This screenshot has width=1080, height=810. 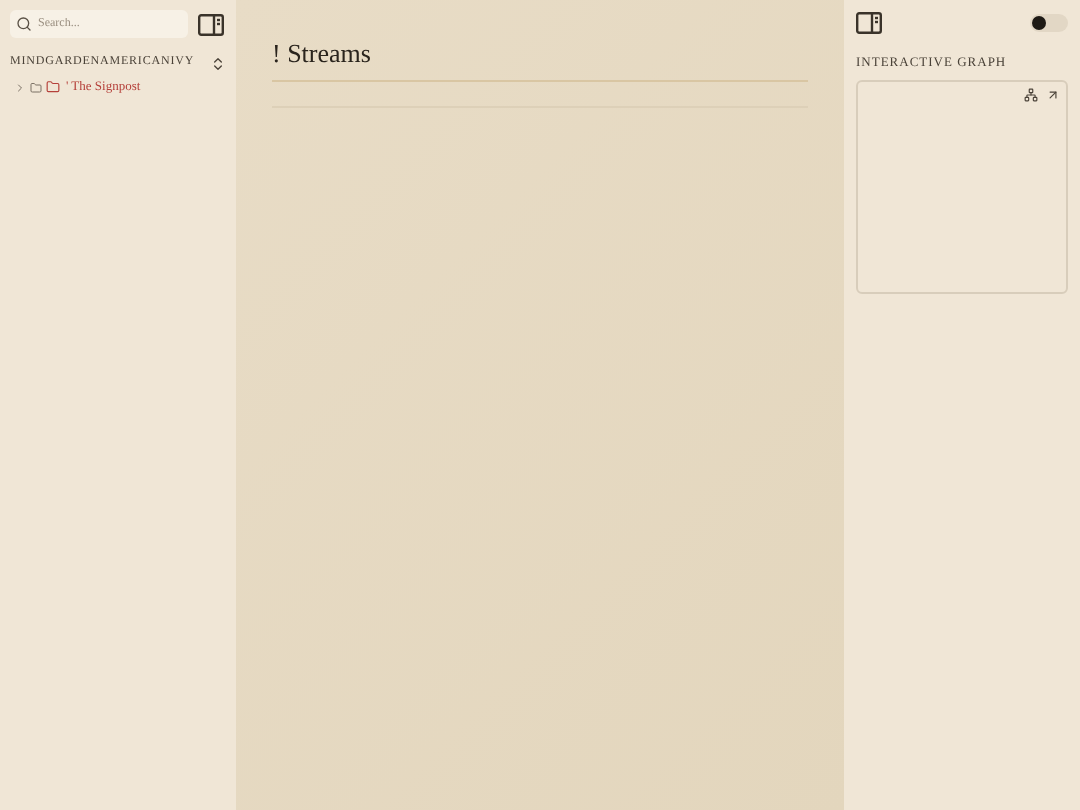 I want to click on search-icon, so click(x=24, y=24).